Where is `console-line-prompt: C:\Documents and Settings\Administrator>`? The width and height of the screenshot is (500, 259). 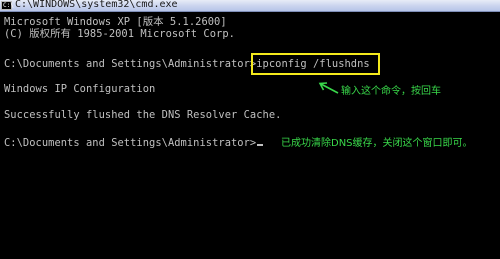 console-line-prompt: C:\Documents and Settings\Administrator> is located at coordinates (134, 143).